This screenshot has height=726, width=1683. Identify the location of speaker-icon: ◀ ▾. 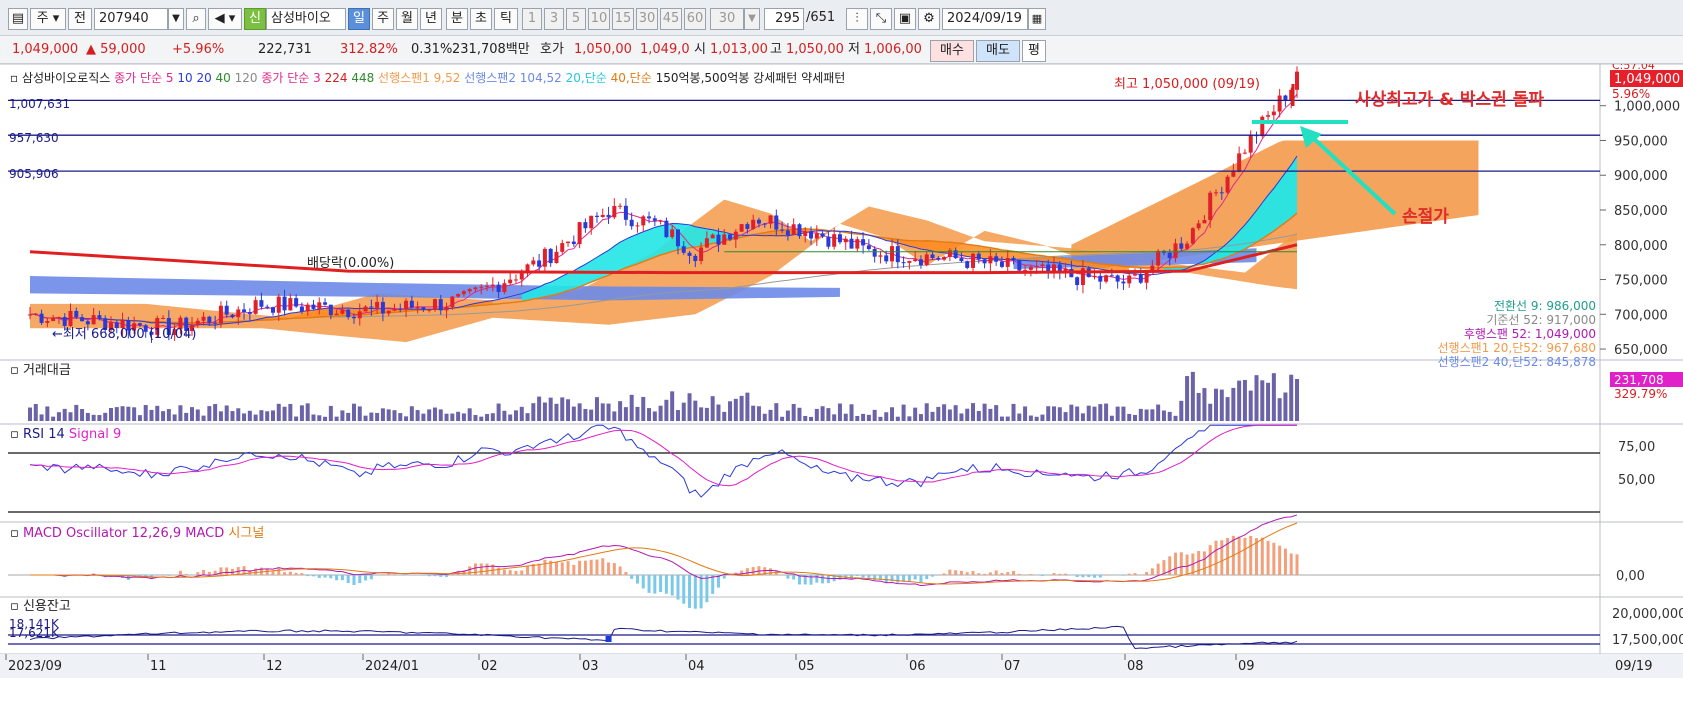
(225, 19).